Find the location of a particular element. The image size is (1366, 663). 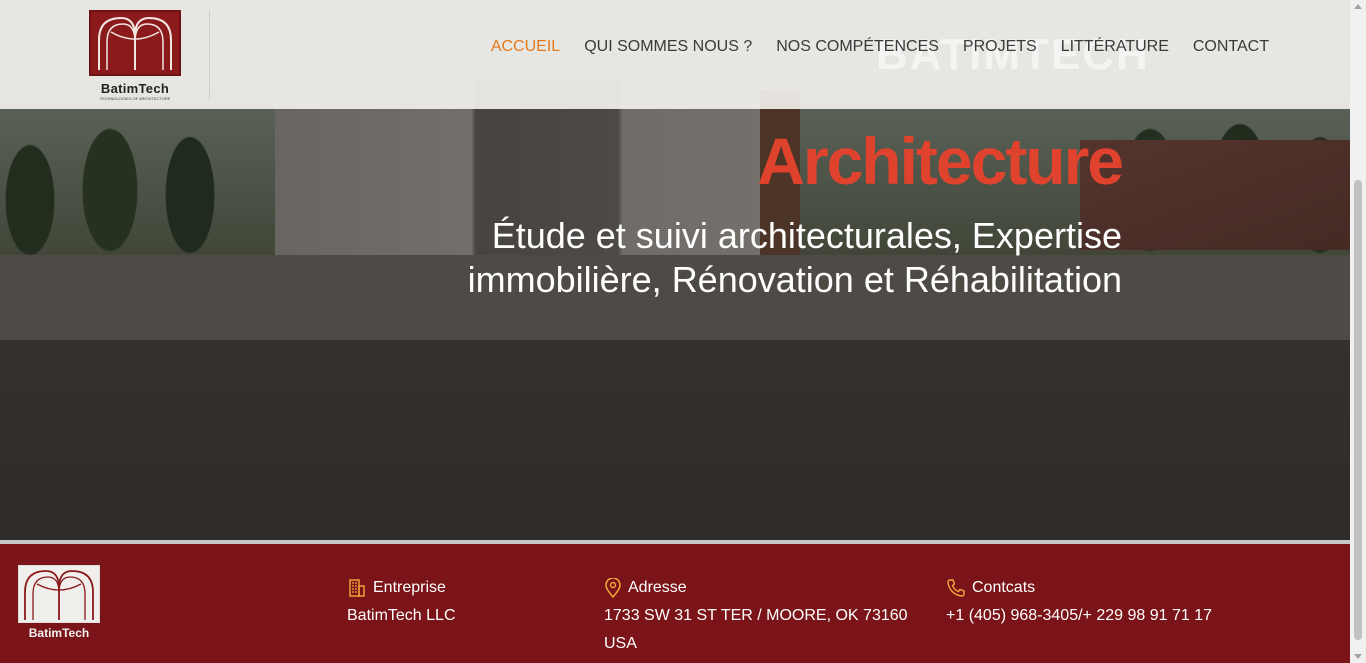

footer-contacts-heading: Contcats is located at coordinates (1079, 588).